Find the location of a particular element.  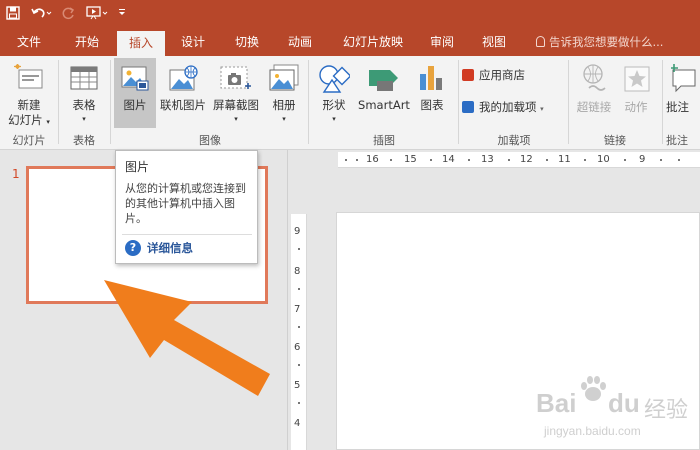

slide-number: 1 is located at coordinates (16, 174).